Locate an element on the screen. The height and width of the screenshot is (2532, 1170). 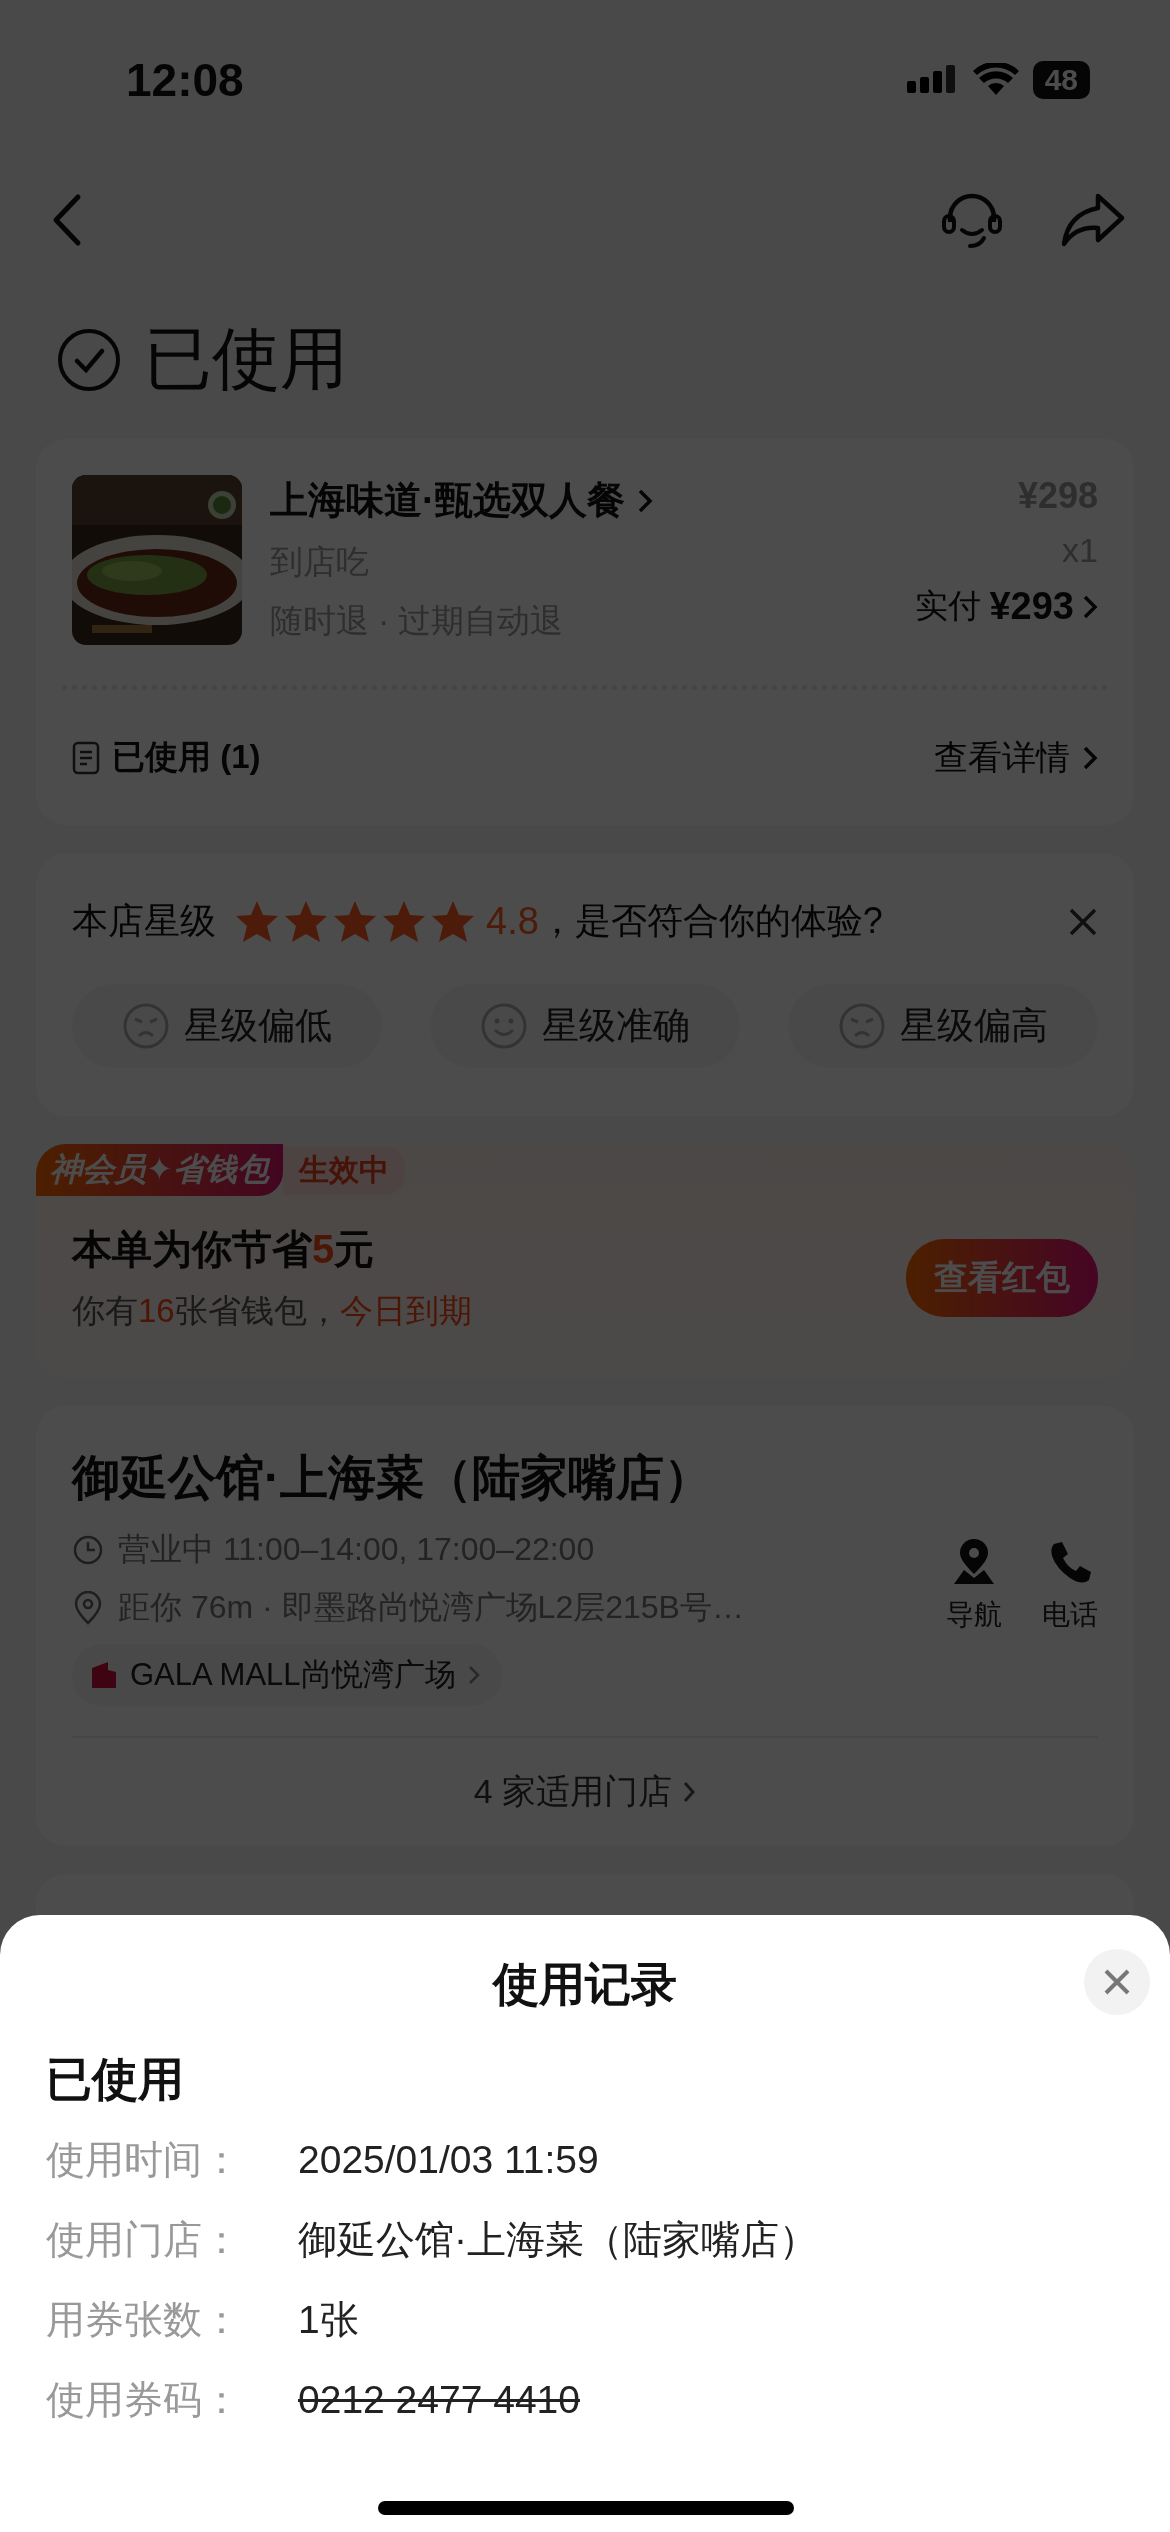
field-label: 用券张数： is located at coordinates (144, 2320).